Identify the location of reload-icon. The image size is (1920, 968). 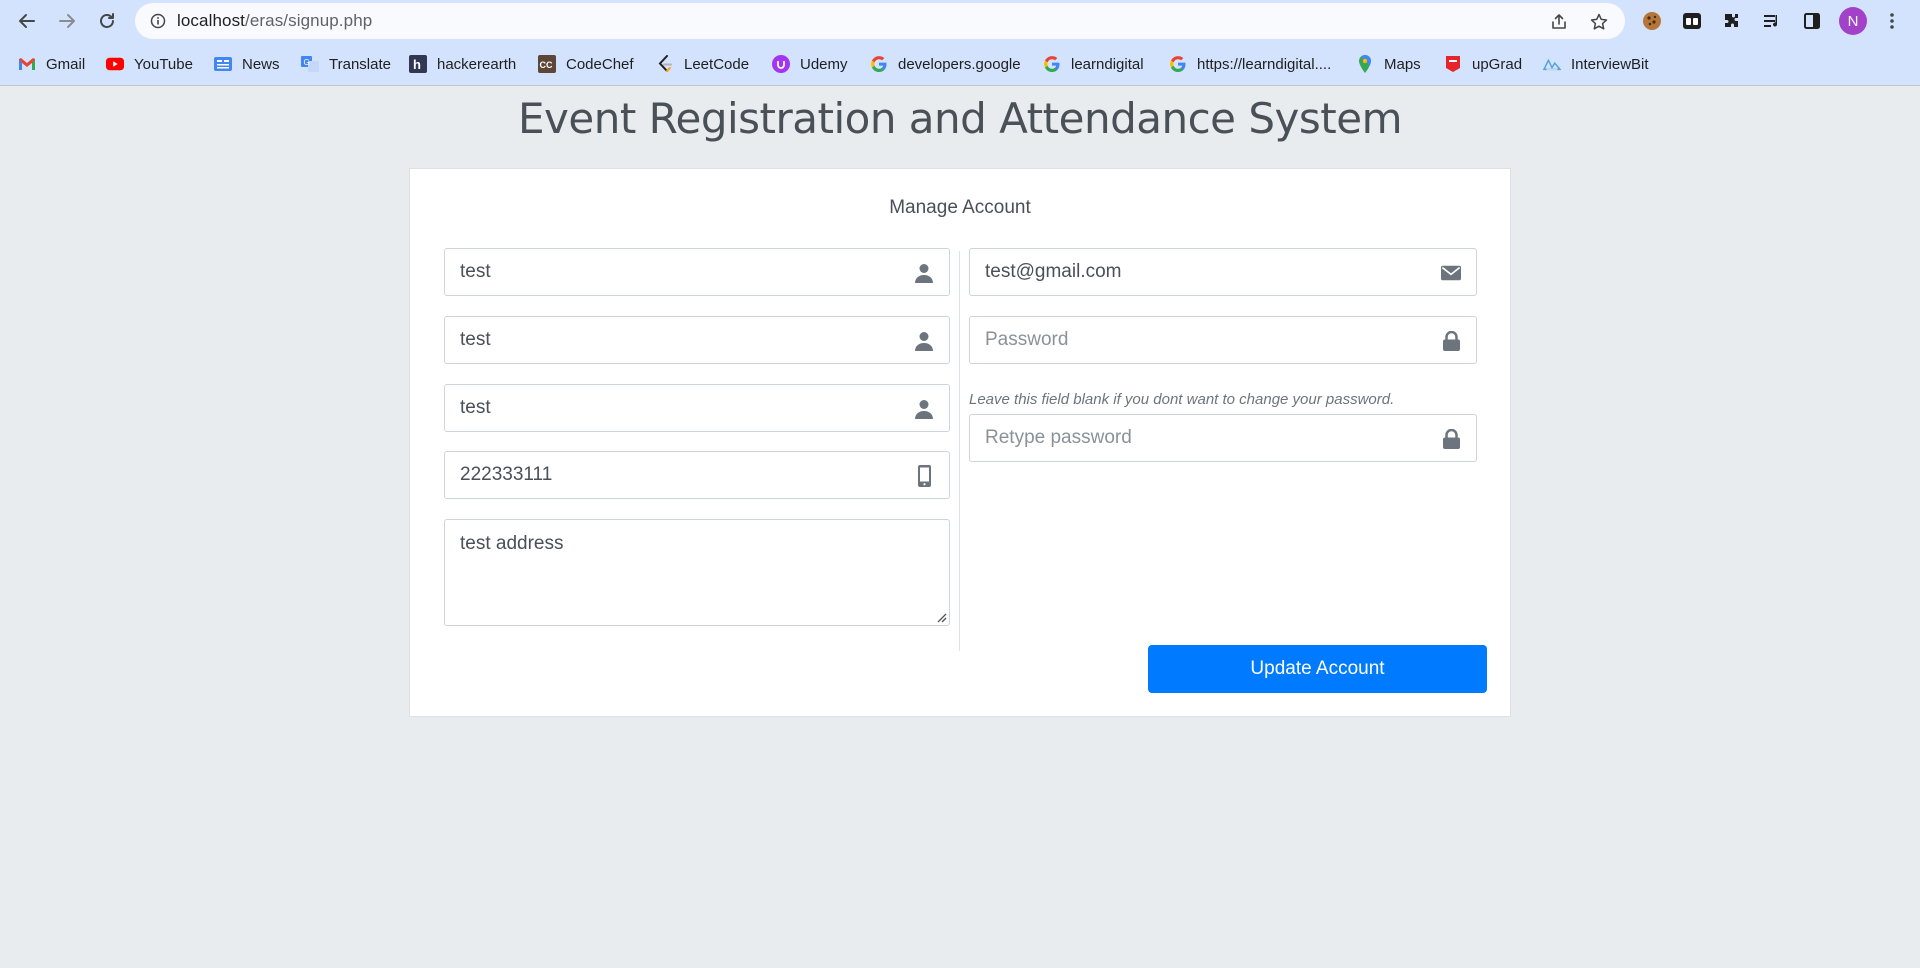
(107, 20).